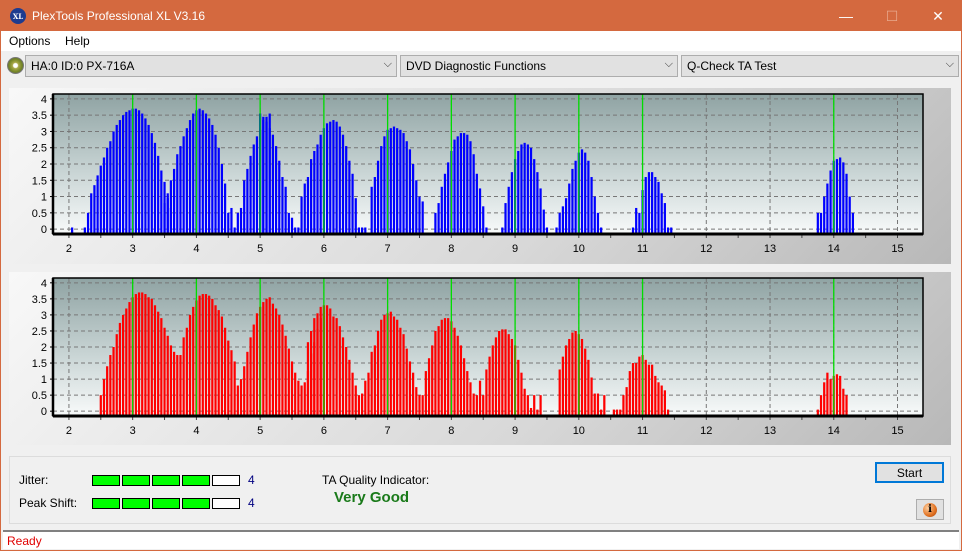 The width and height of the screenshot is (962, 551). Describe the element at coordinates (892, 16) in the screenshot. I see `maximize-button: ☐` at that location.